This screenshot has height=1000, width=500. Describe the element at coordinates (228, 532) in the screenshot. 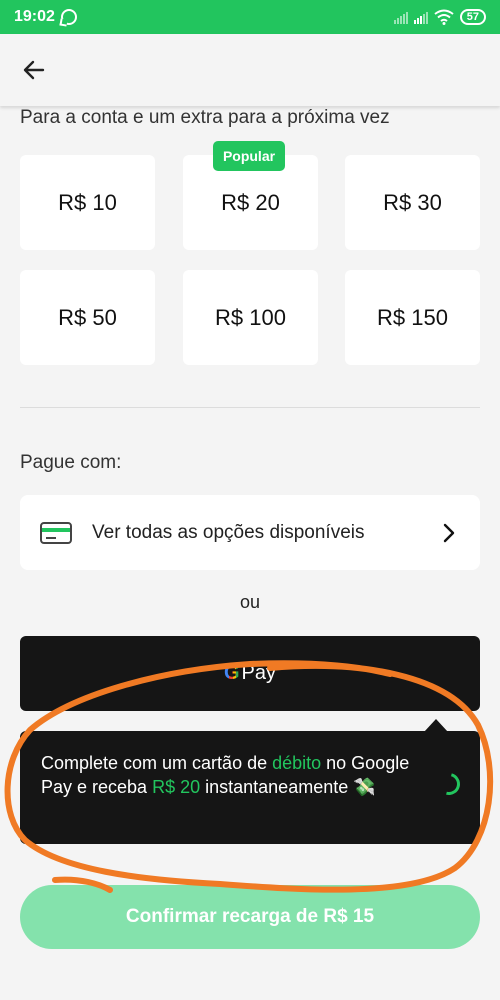

I see `all-options-label: Ver todas as opções disponíveis` at that location.